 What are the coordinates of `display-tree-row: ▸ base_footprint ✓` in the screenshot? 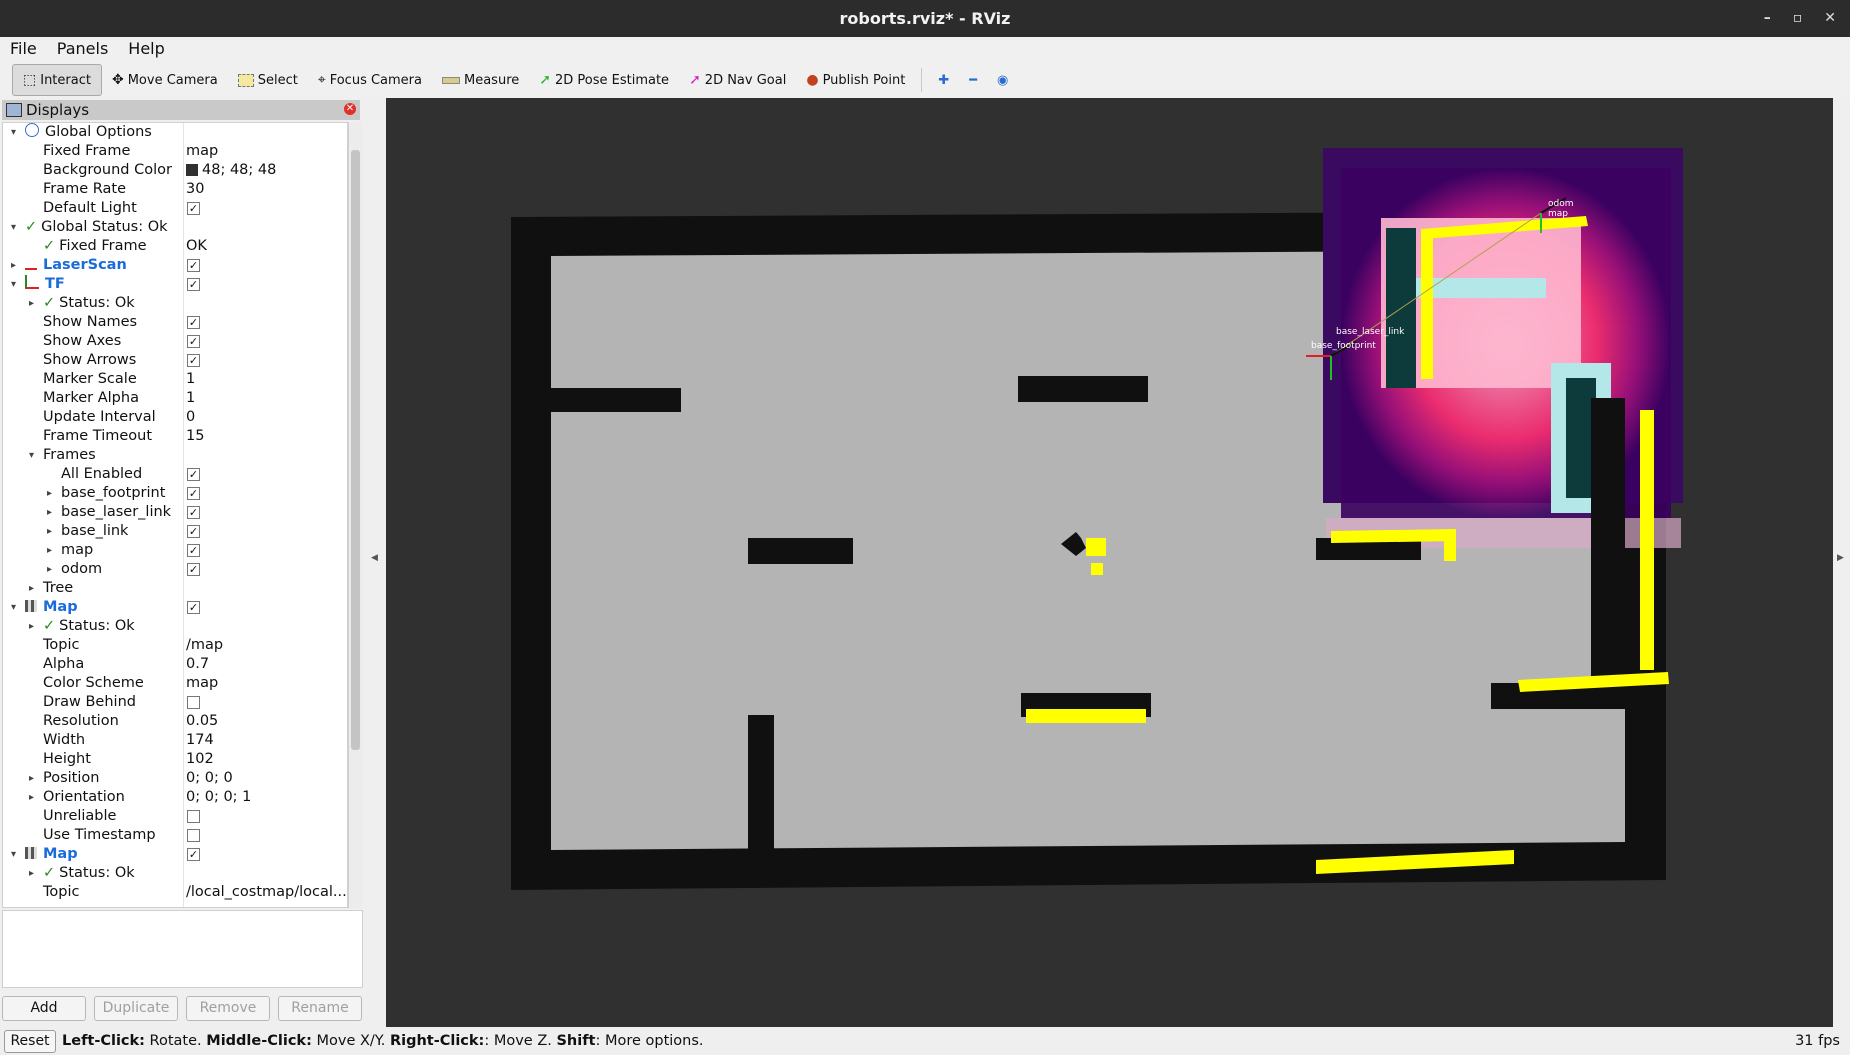 It's located at (175, 493).